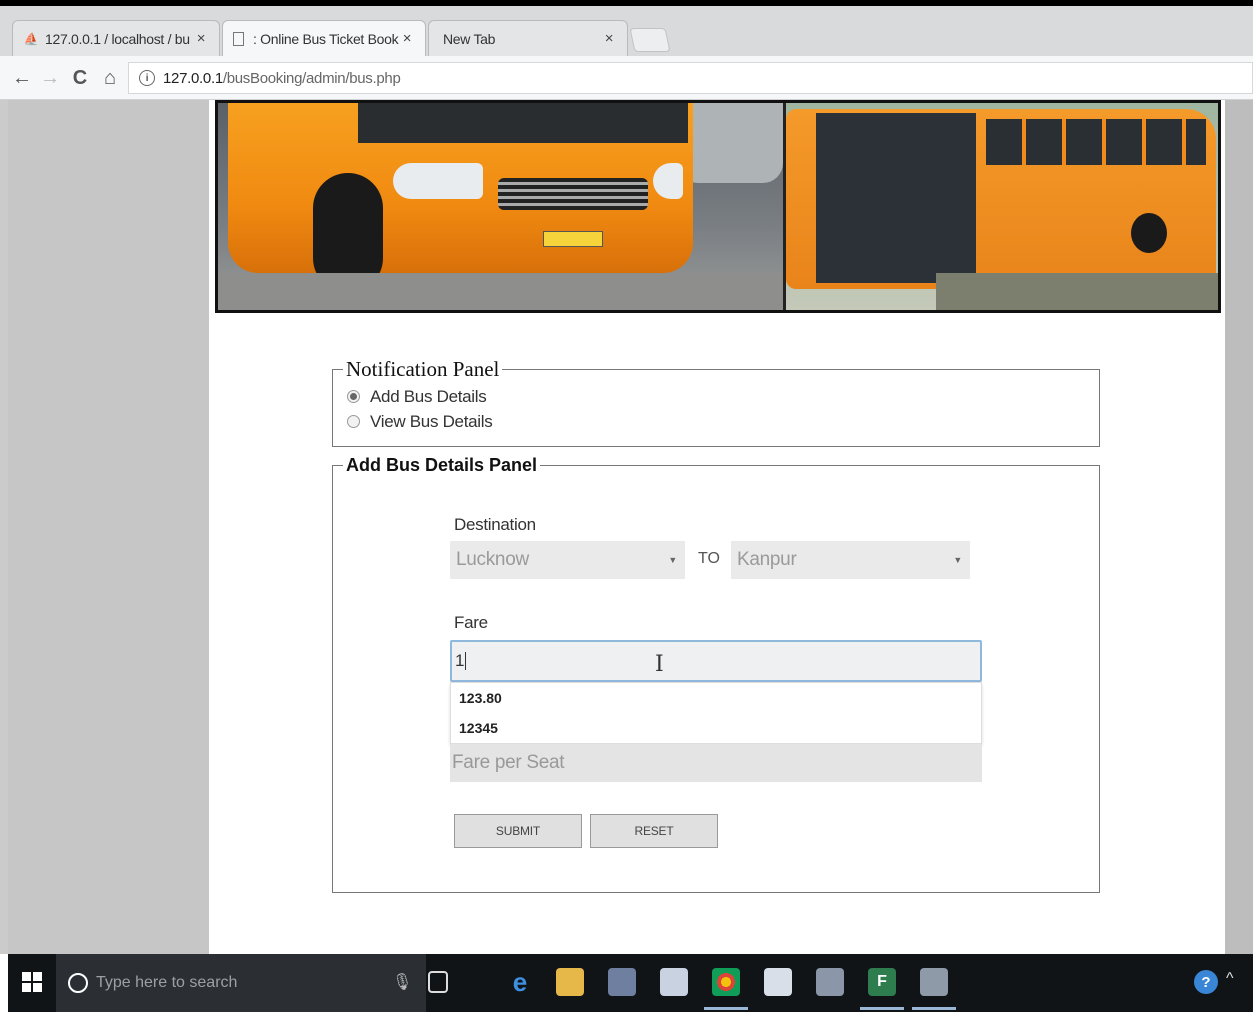  Describe the element at coordinates (469, 38) in the screenshot. I see `tab-title: New Tab` at that location.